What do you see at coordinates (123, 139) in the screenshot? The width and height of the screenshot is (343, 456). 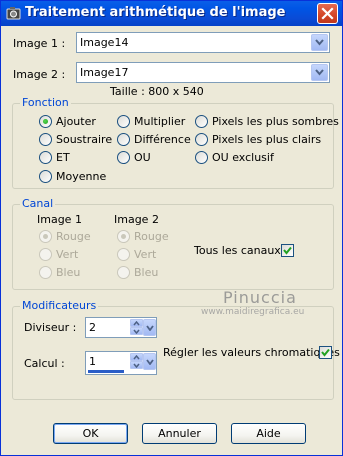 I see `radio-difference` at bounding box center [123, 139].